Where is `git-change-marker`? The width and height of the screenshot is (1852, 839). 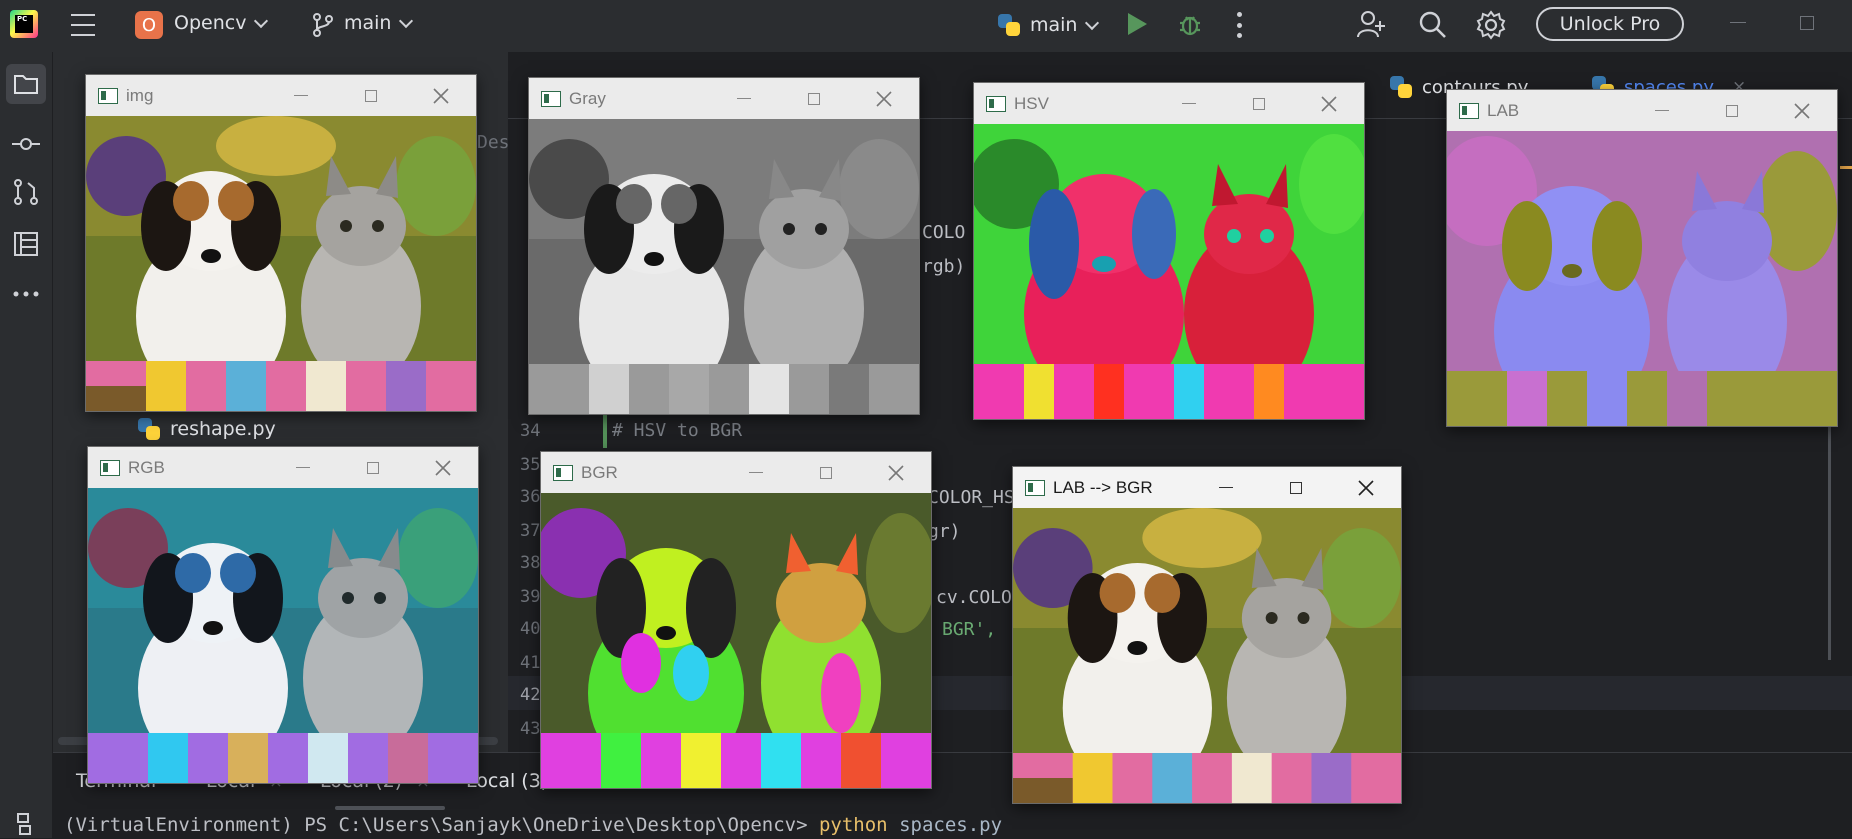 git-change-marker is located at coordinates (605, 431).